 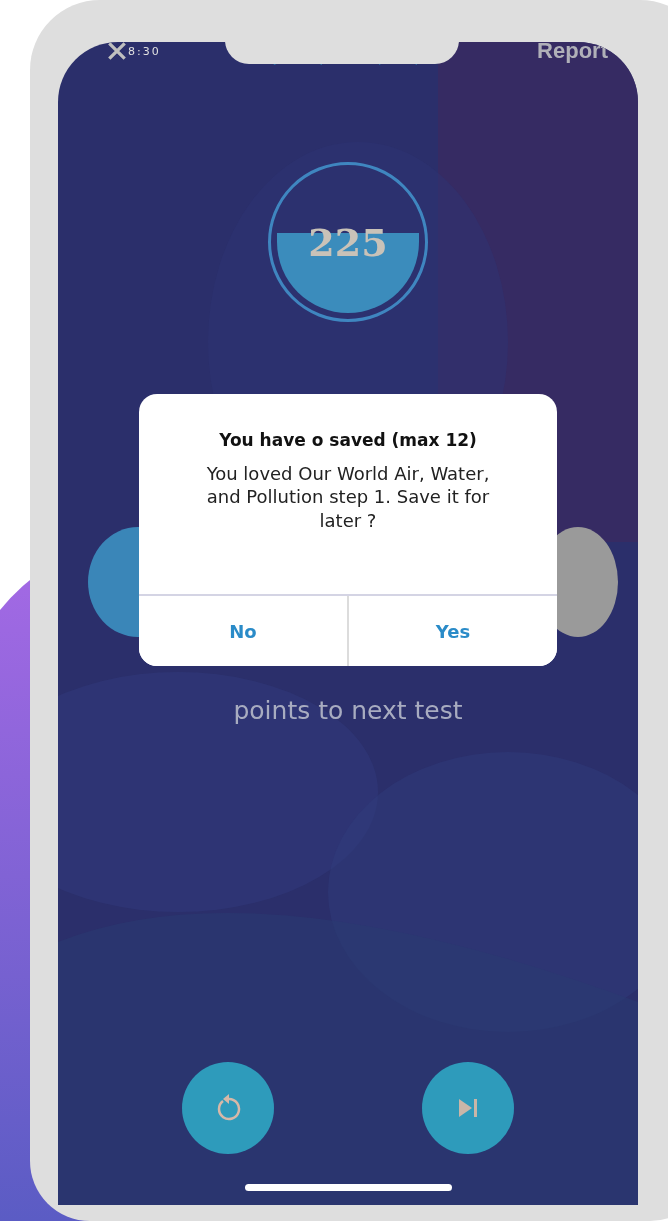 What do you see at coordinates (348, 497) in the screenshot?
I see `dialog-message: You loved Our World Air, Water, and Pollution step 1. Save it for later ?` at bounding box center [348, 497].